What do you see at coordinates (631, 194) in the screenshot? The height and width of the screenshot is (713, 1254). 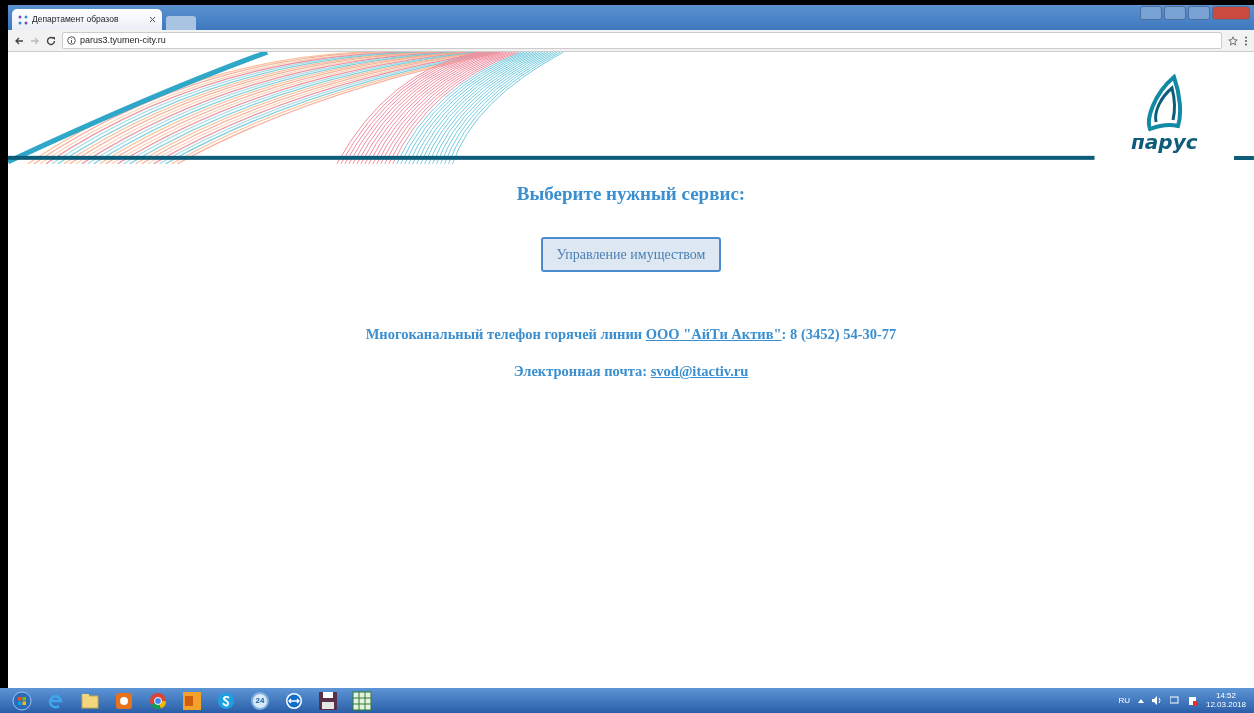 I see `page-heading: Выберите нужный сервис:` at bounding box center [631, 194].